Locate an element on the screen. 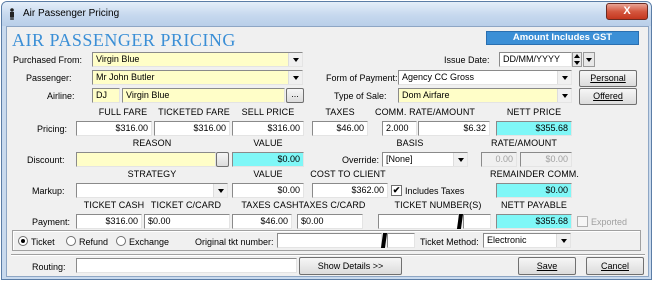 This screenshot has width=654, height=281. form-of-payment-select: Agency CC Gross is located at coordinates (485, 77).